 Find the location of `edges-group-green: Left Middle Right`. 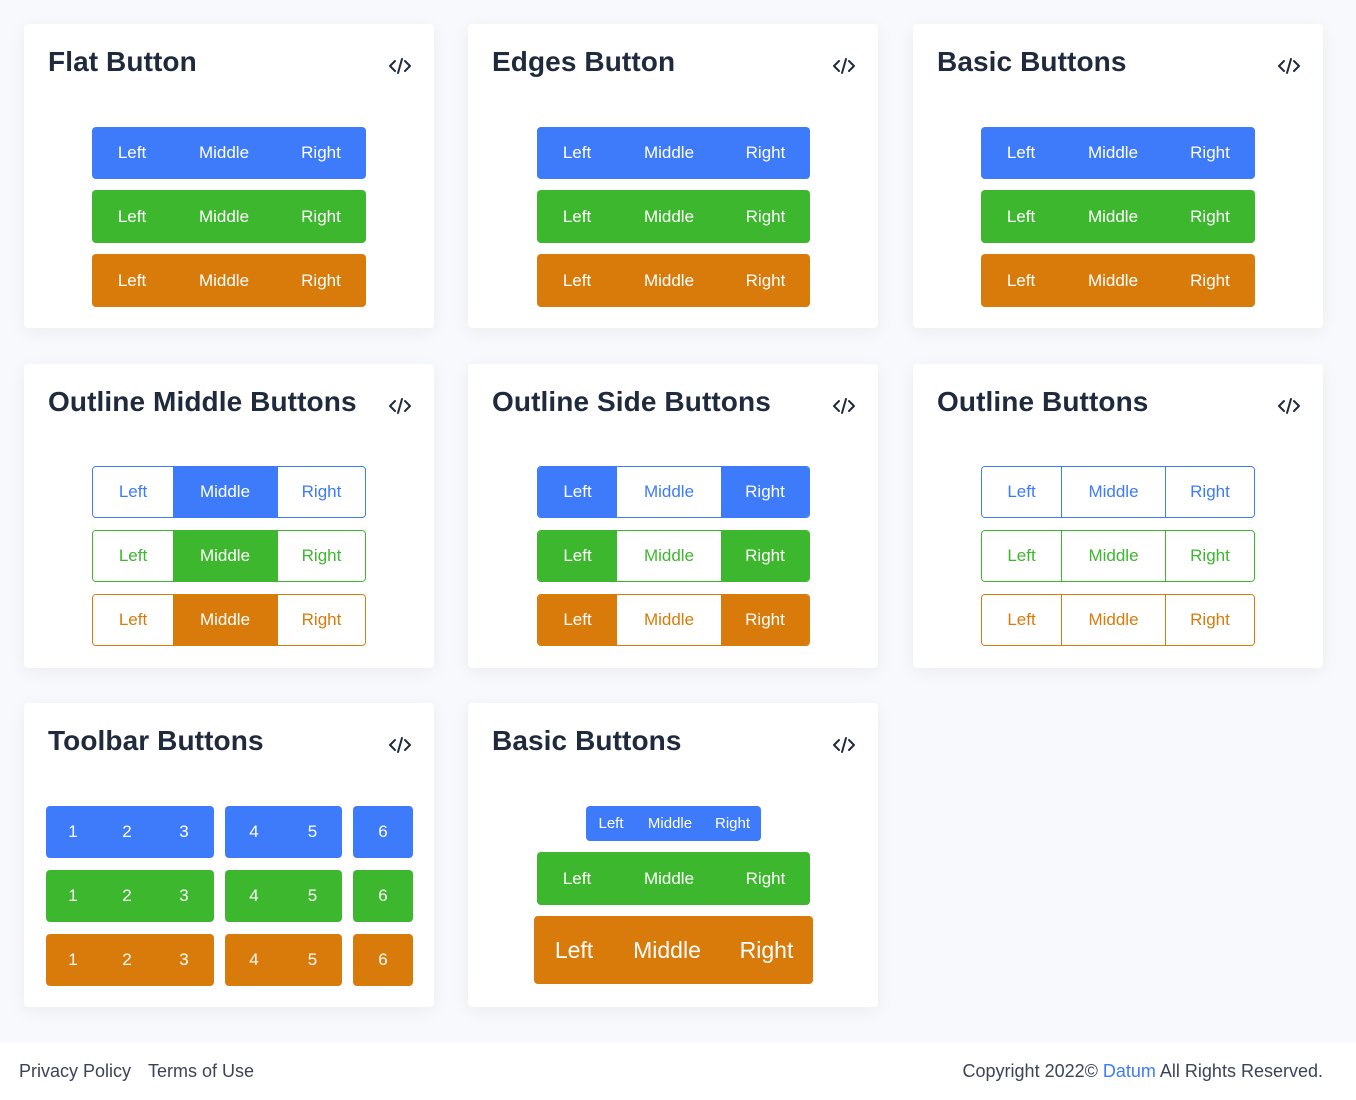

edges-group-green: Left Middle Right is located at coordinates (673, 216).